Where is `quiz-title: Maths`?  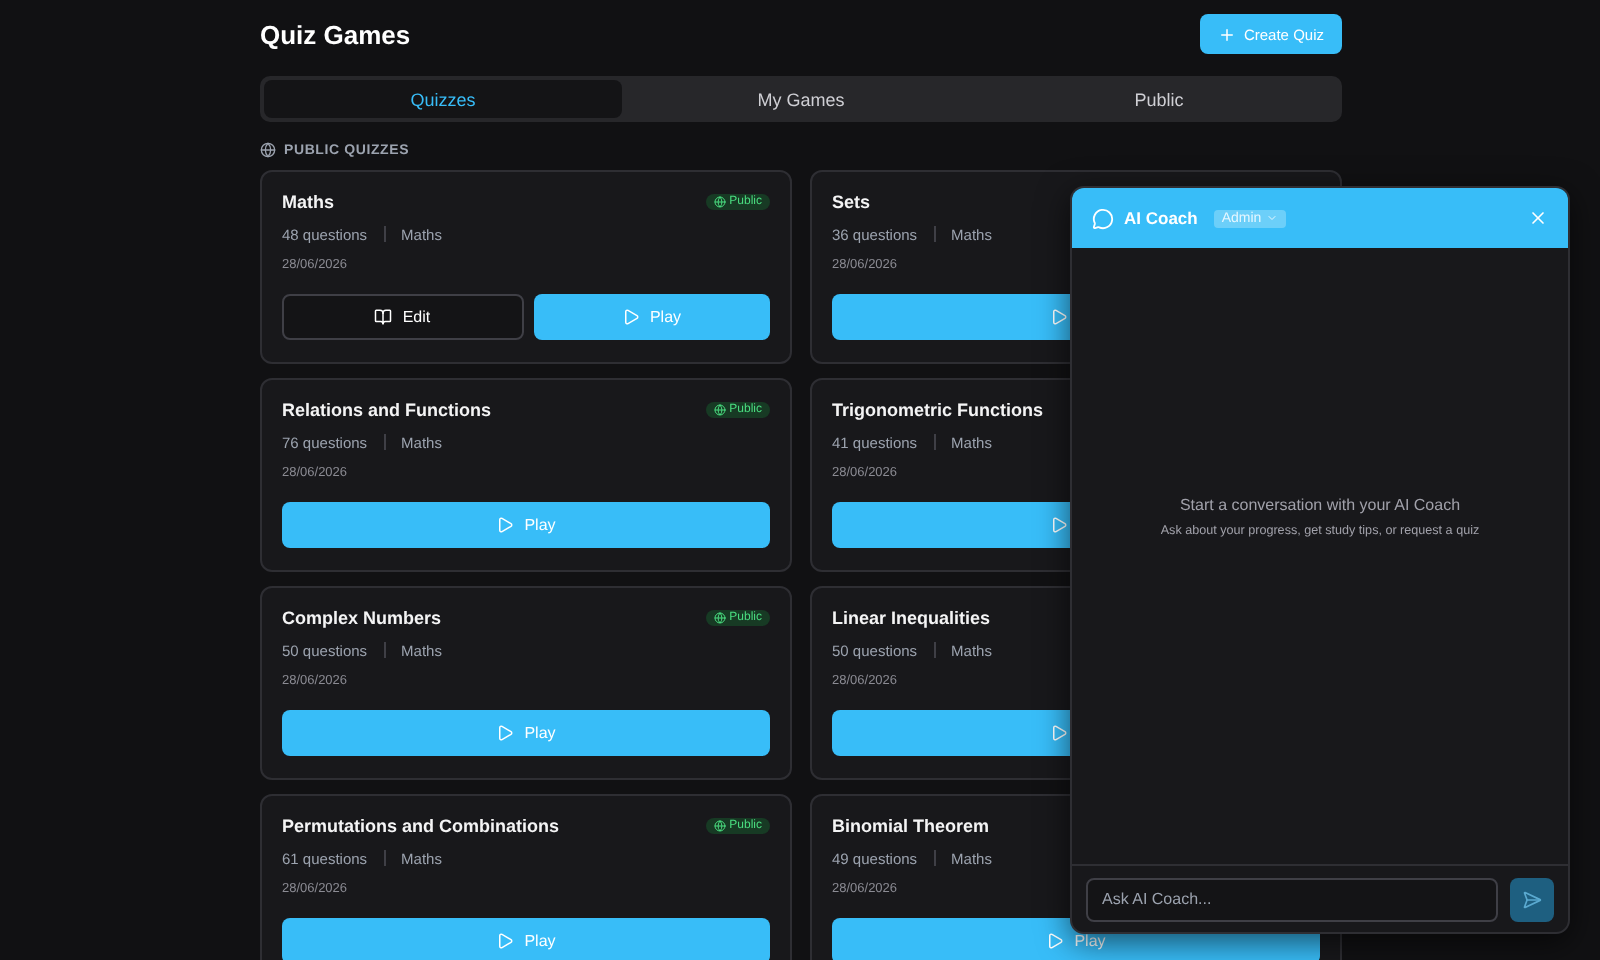 quiz-title: Maths is located at coordinates (308, 202).